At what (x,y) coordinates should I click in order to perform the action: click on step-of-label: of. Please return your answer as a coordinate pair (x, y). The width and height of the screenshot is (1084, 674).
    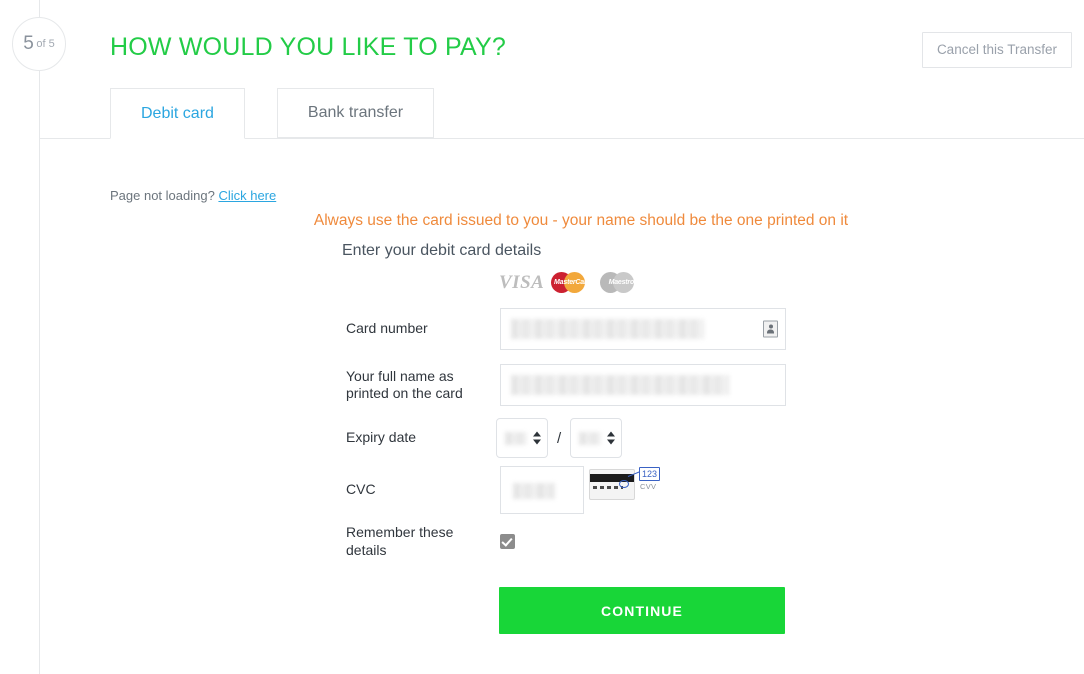
    Looking at the image, I should click on (41, 44).